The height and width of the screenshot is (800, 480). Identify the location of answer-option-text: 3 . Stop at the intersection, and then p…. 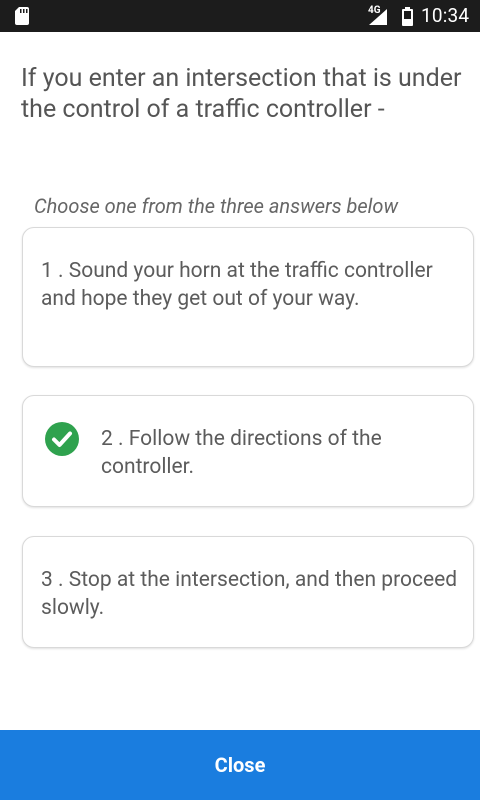
(249, 594).